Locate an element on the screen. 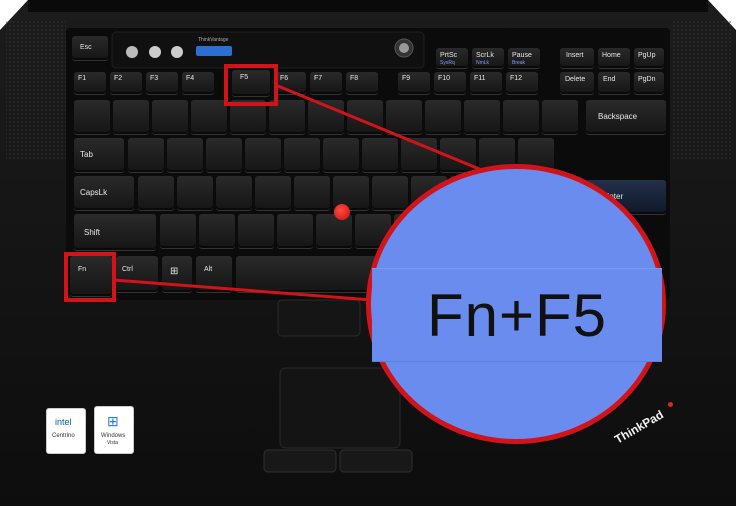  key-capslock is located at coordinates (104, 193).